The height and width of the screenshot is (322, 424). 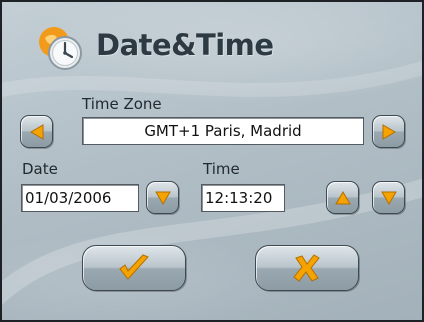 I want to click on time-down-button, so click(x=388, y=197).